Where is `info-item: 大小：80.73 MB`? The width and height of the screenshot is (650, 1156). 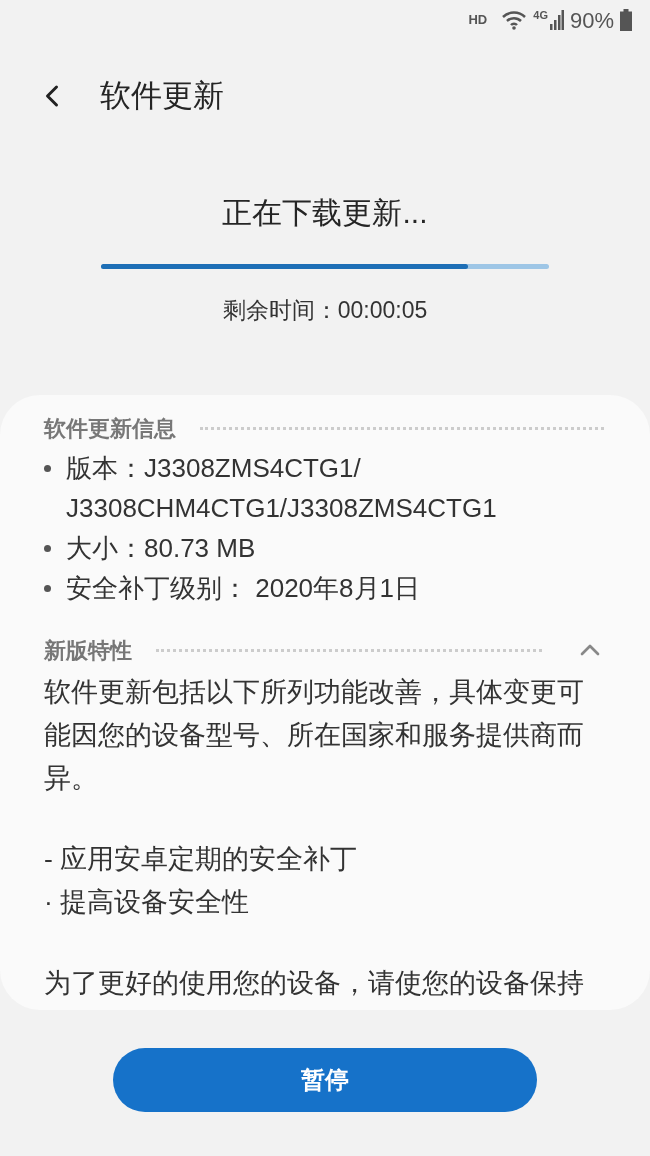 info-item: 大小：80.73 MB is located at coordinates (161, 548).